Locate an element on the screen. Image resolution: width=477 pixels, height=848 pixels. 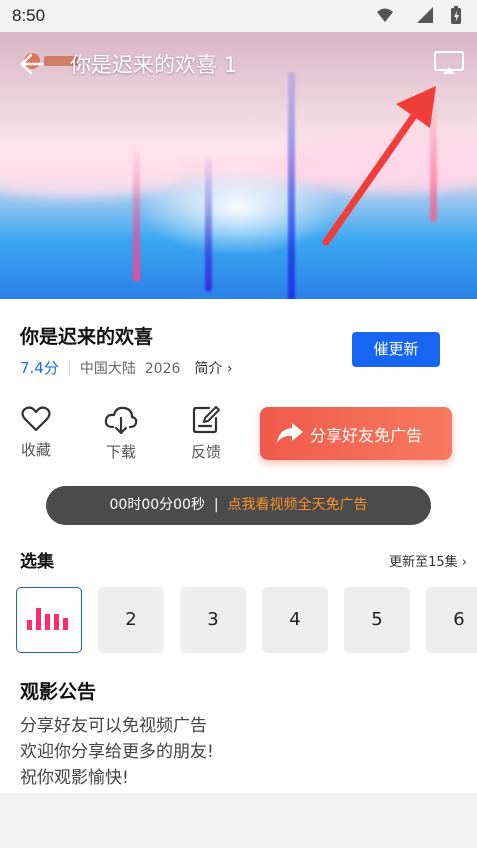
back-arrow-icon is located at coordinates (31, 64).